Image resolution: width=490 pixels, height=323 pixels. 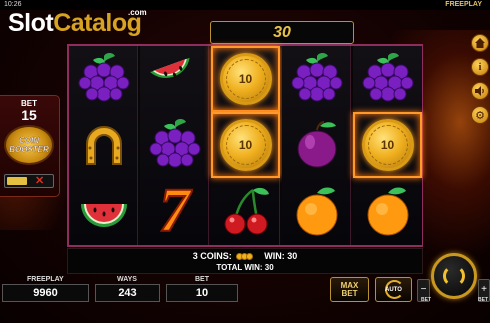 I want to click on settings-button: ⚙, so click(x=480, y=115).